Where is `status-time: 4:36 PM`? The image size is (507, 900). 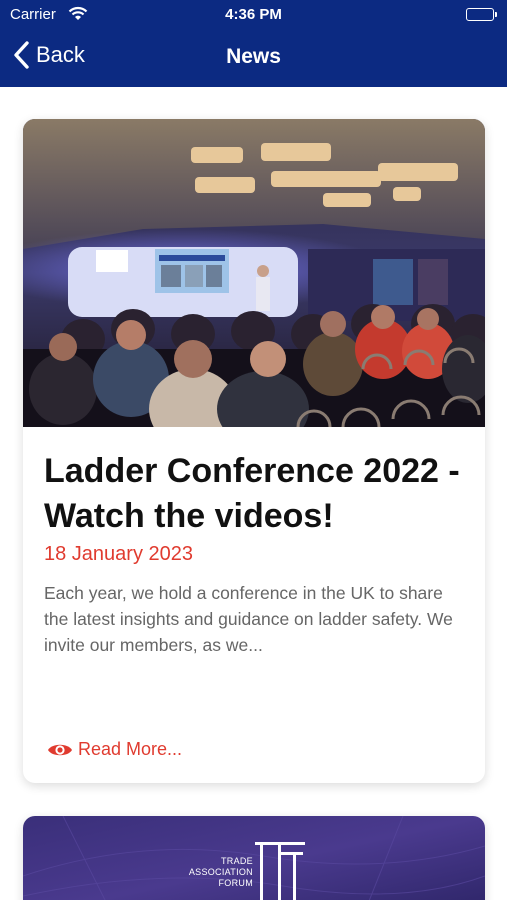
status-time: 4:36 PM is located at coordinates (253, 14).